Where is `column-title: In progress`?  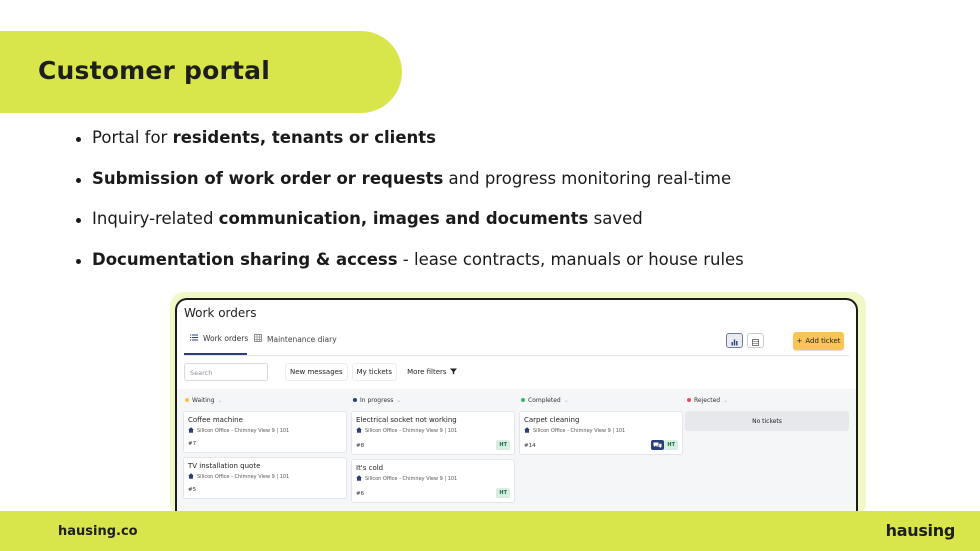 column-title: In progress is located at coordinates (377, 400).